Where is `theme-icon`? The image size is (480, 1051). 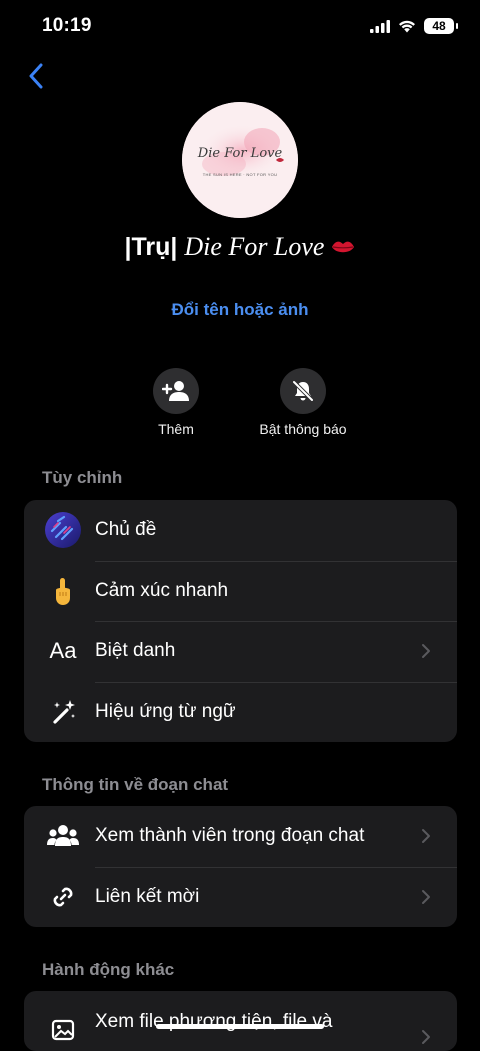 theme-icon is located at coordinates (63, 530).